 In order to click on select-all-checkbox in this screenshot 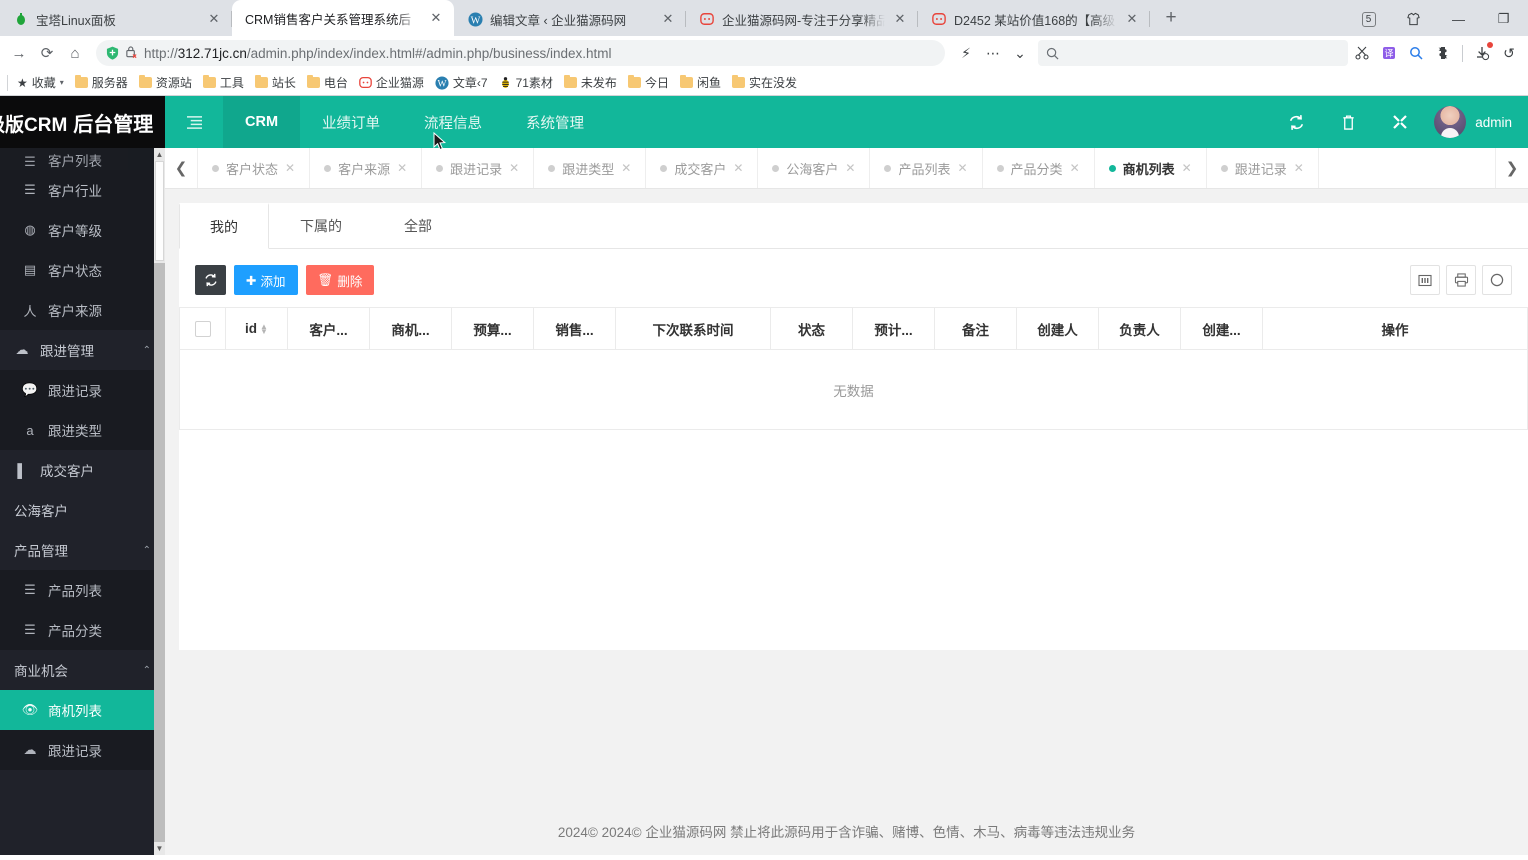, I will do `click(202, 328)`.